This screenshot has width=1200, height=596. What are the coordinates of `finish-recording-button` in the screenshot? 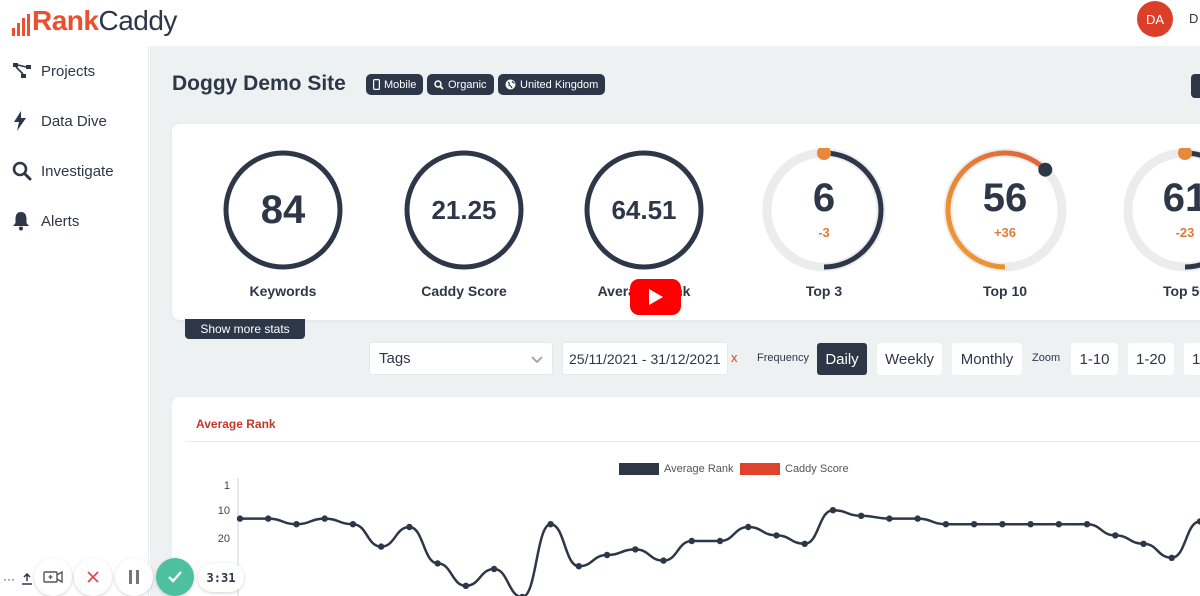 It's located at (175, 577).